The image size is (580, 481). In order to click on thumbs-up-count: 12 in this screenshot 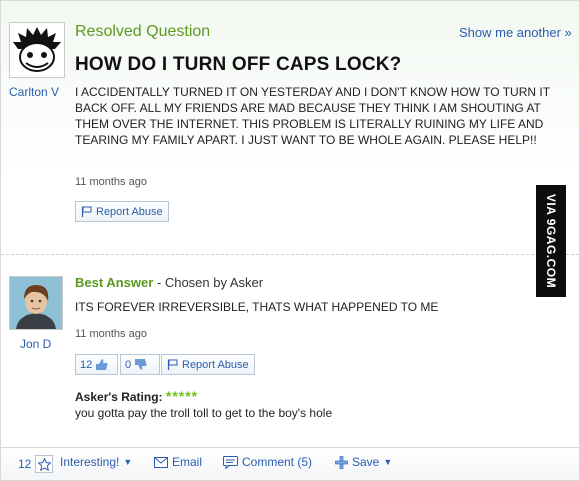, I will do `click(86, 364)`.